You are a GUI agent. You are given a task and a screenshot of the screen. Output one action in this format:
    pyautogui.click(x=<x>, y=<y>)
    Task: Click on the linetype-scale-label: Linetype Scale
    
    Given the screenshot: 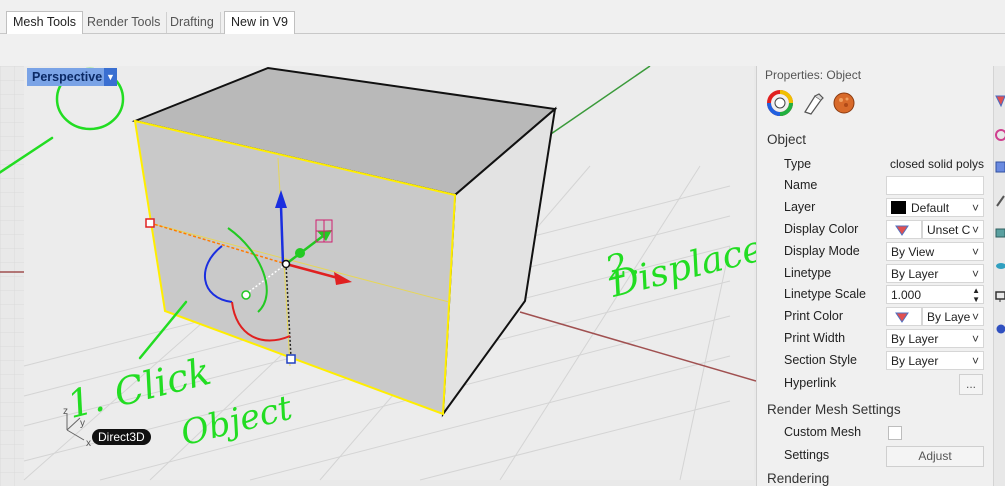 What is the action you would take?
    pyautogui.click(x=825, y=294)
    